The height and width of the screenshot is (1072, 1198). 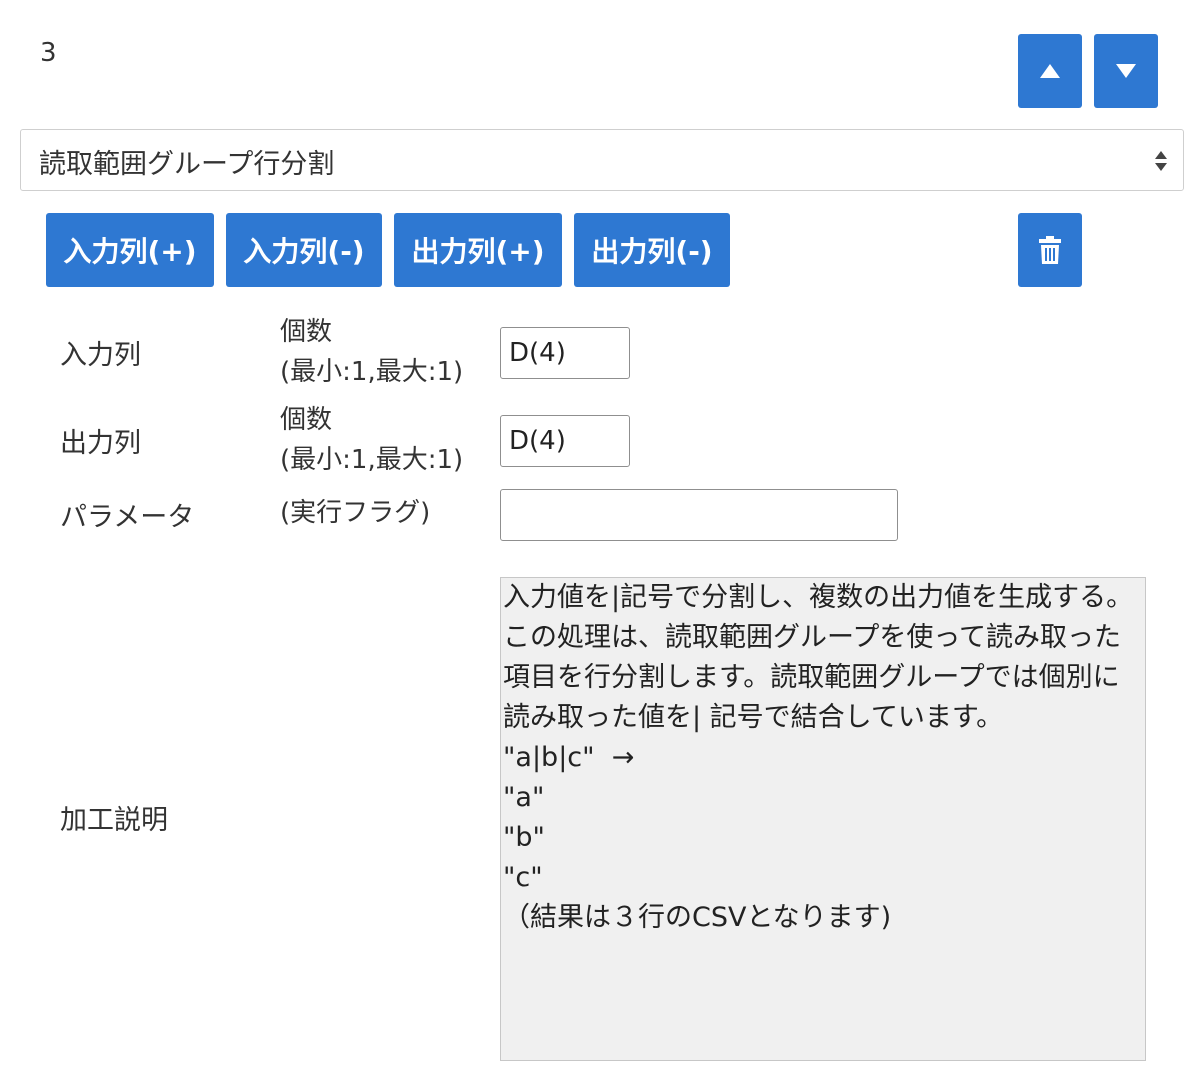 I want to click on process-type-select: 読取範囲グループ行分割, so click(x=602, y=160).